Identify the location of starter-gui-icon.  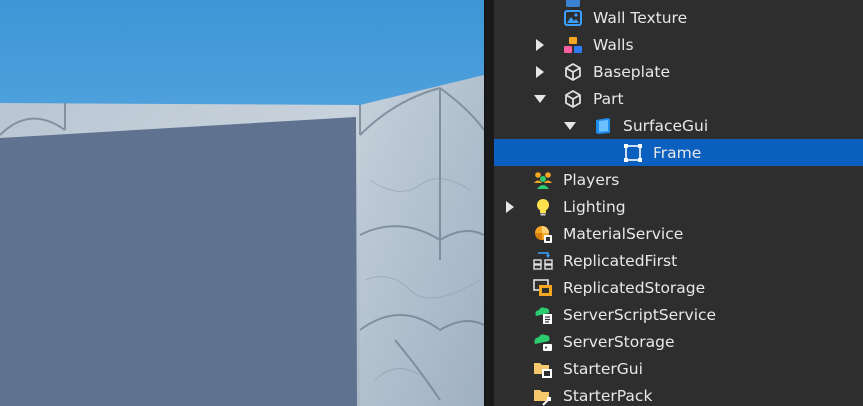
(543, 370).